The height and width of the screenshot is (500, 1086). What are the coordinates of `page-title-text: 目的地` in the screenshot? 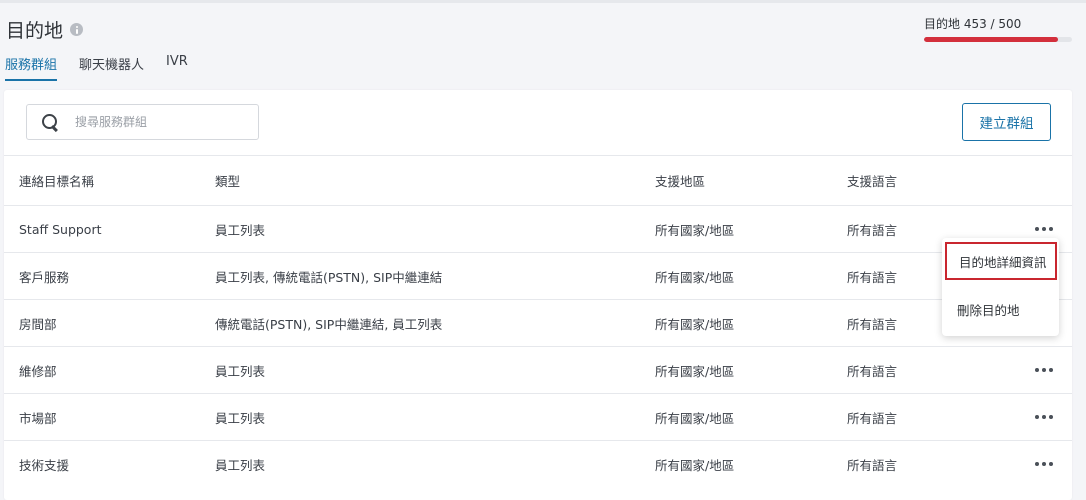 It's located at (35, 31).